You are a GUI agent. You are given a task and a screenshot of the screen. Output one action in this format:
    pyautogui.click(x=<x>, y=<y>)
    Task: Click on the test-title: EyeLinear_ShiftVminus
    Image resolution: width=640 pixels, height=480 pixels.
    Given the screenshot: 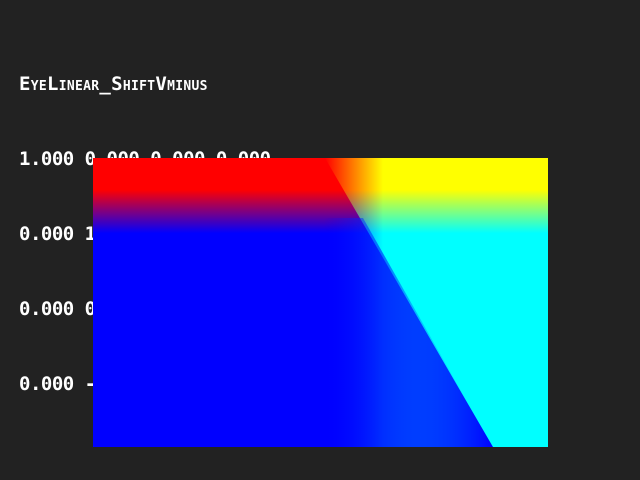 What is the action you would take?
    pyautogui.click(x=113, y=84)
    